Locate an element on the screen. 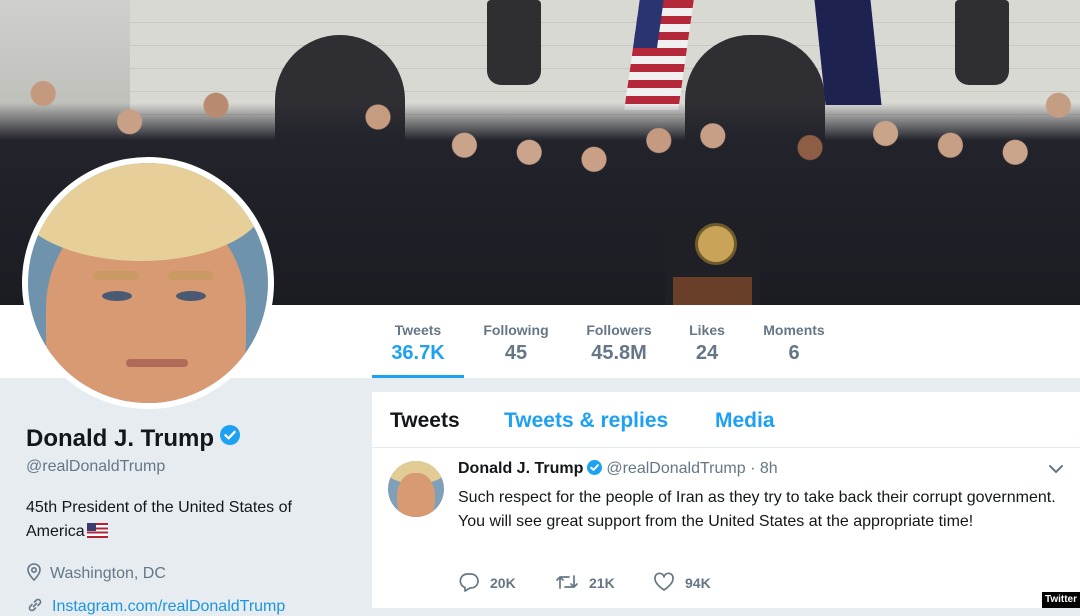 Image resolution: width=1080 pixels, height=616 pixels. profile-name-row: Donald J. Trump is located at coordinates (133, 439).